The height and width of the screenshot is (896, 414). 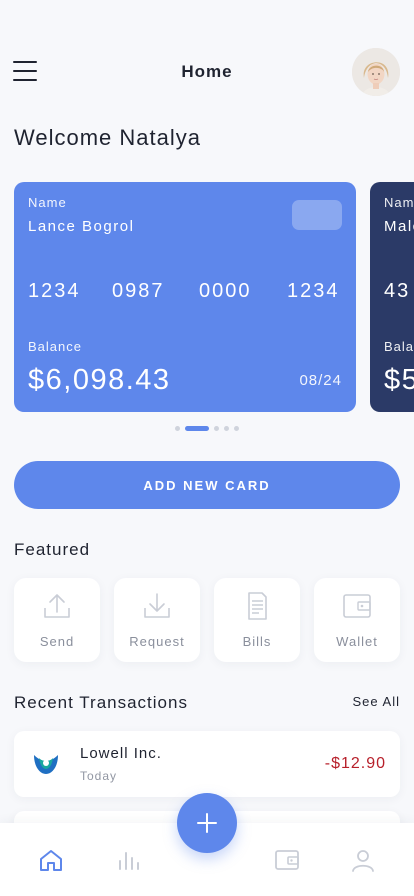 What do you see at coordinates (99, 380) in the screenshot?
I see `card-balance: $6,098.43` at bounding box center [99, 380].